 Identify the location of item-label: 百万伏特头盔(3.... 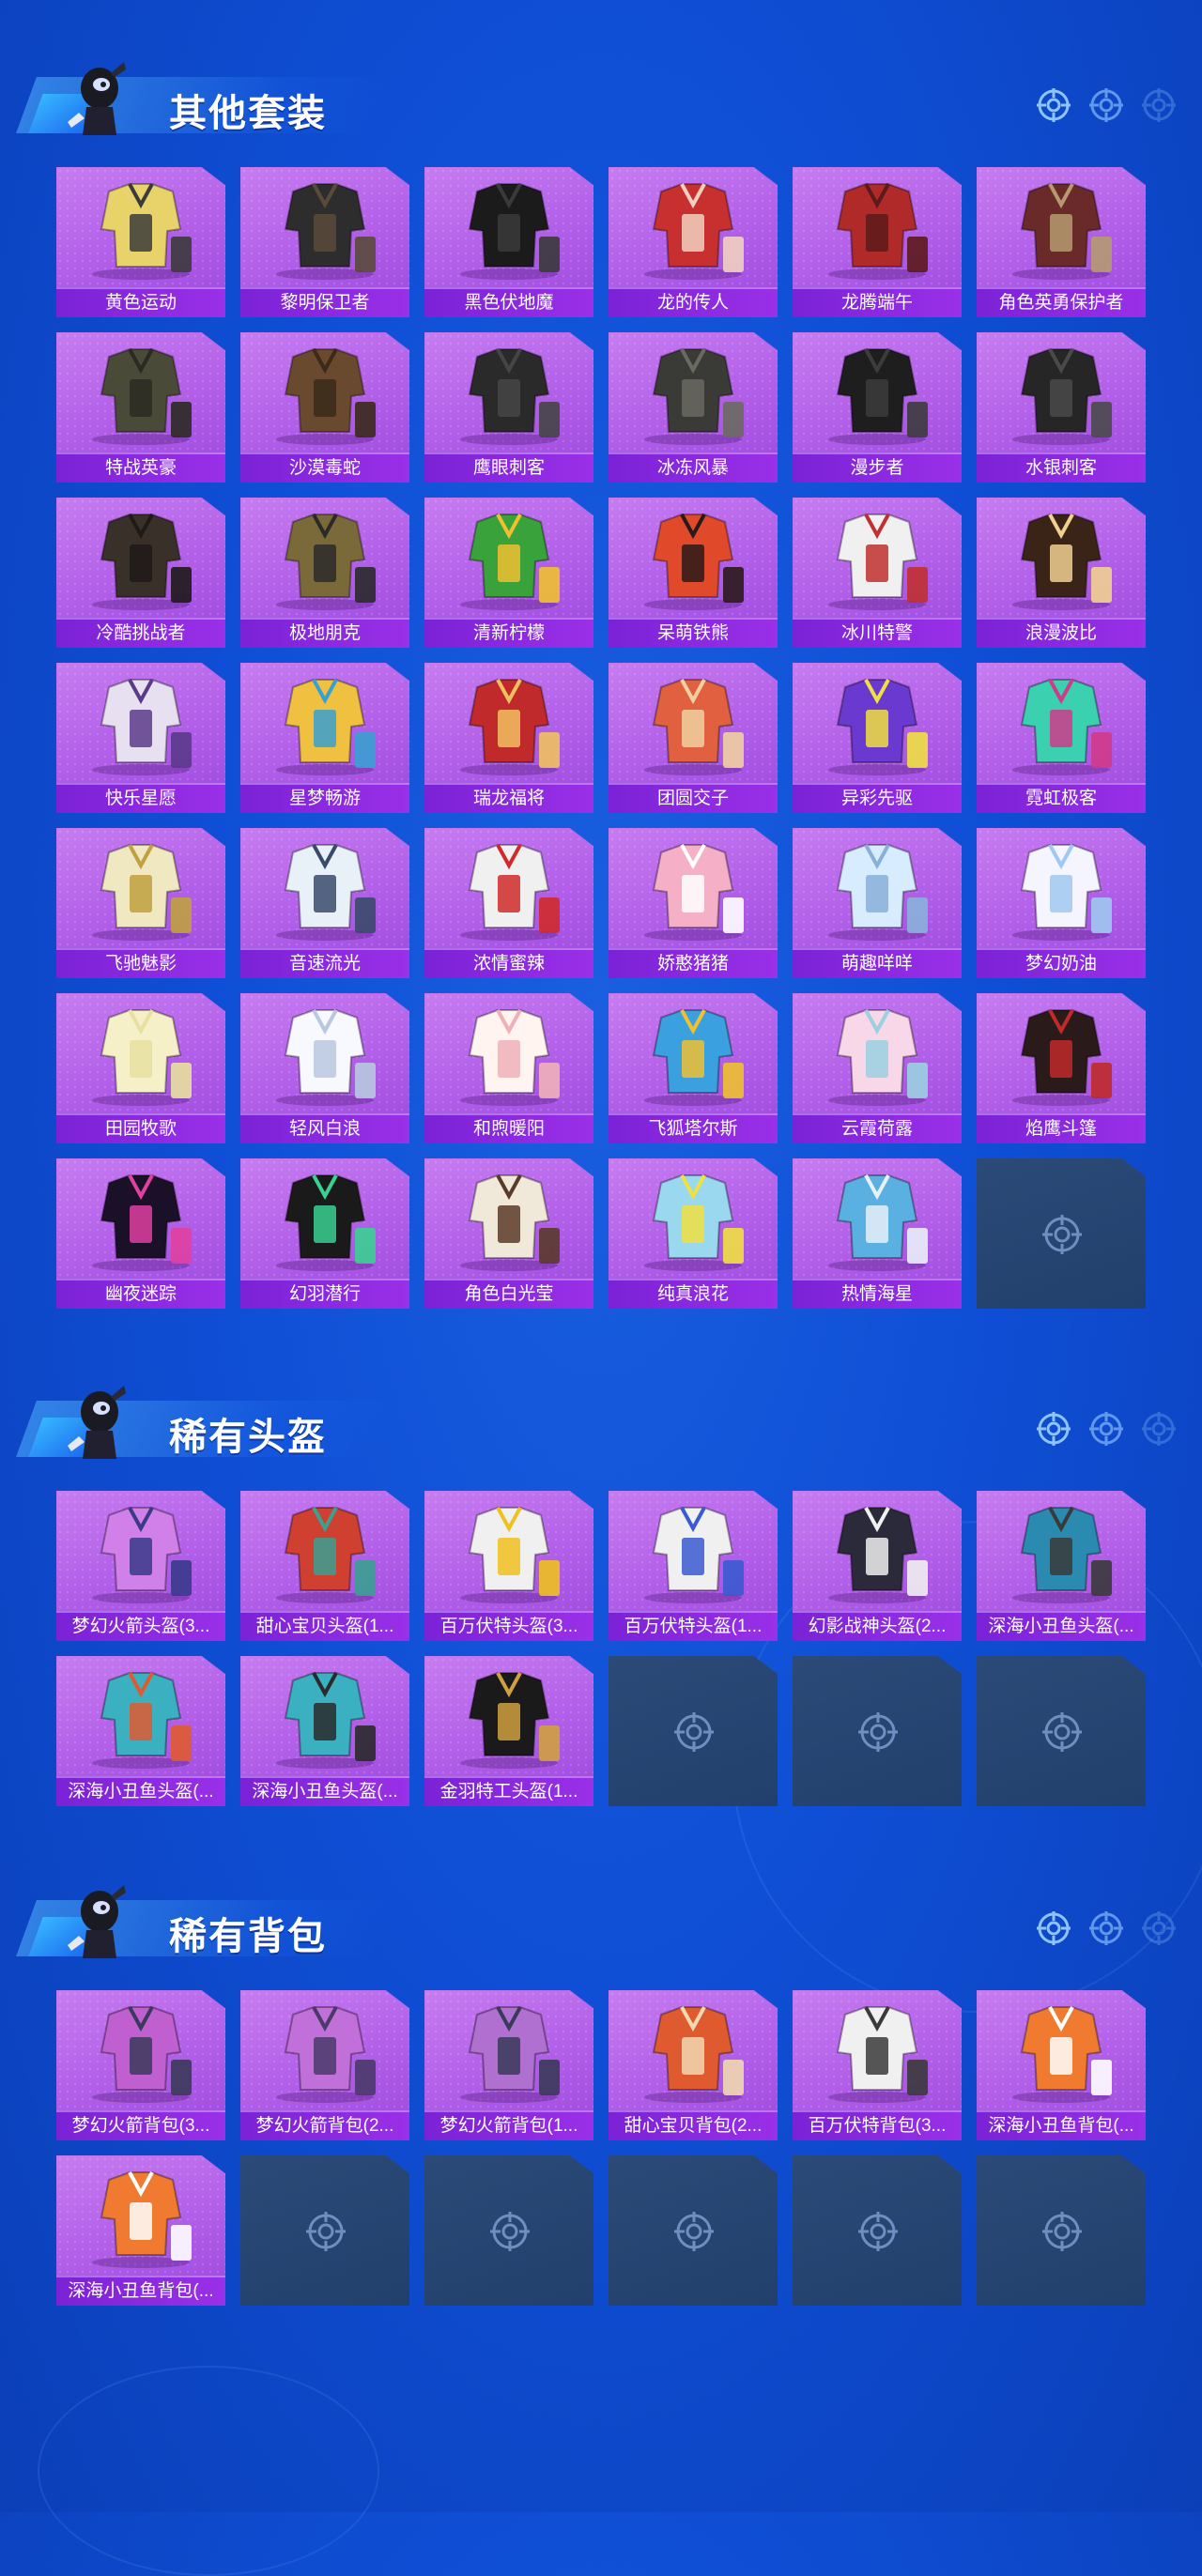
(508, 1626).